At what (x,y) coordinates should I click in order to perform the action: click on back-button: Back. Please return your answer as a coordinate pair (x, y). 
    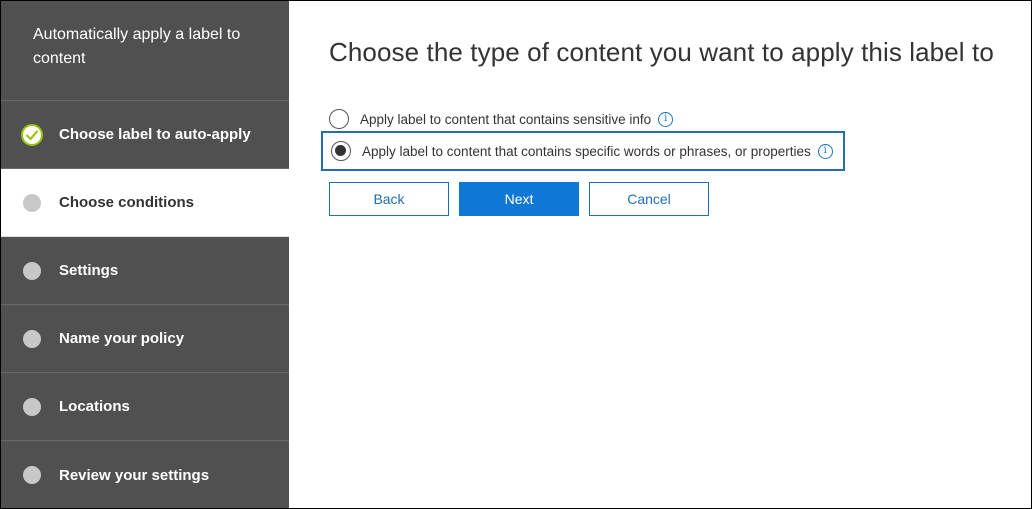
    Looking at the image, I should click on (389, 199).